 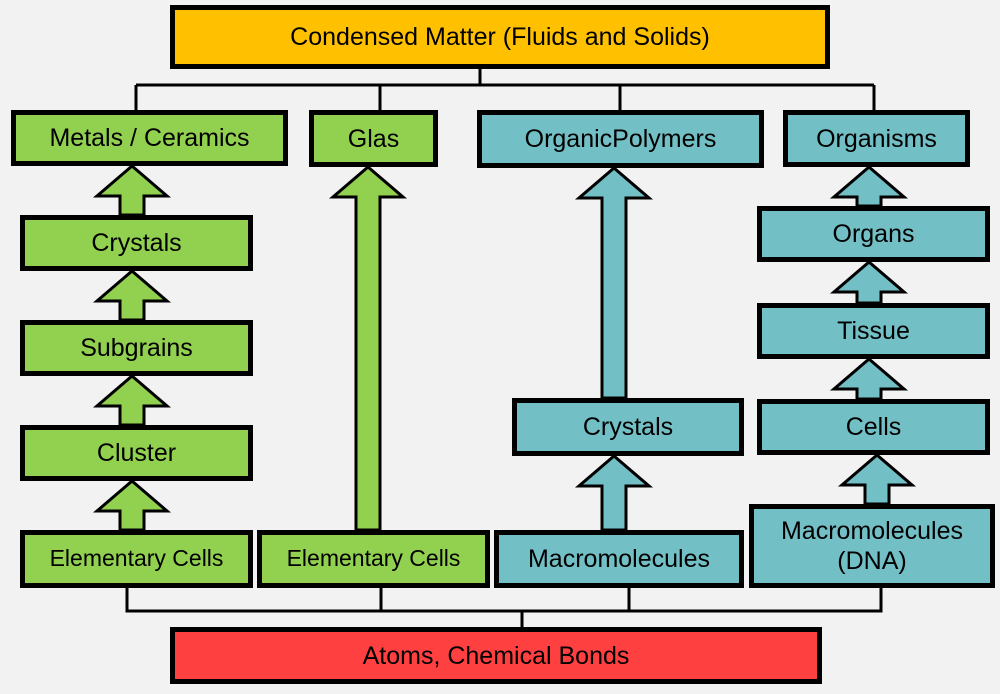 What do you see at coordinates (136, 243) in the screenshot?
I see `node-crystals-metals: Crystals` at bounding box center [136, 243].